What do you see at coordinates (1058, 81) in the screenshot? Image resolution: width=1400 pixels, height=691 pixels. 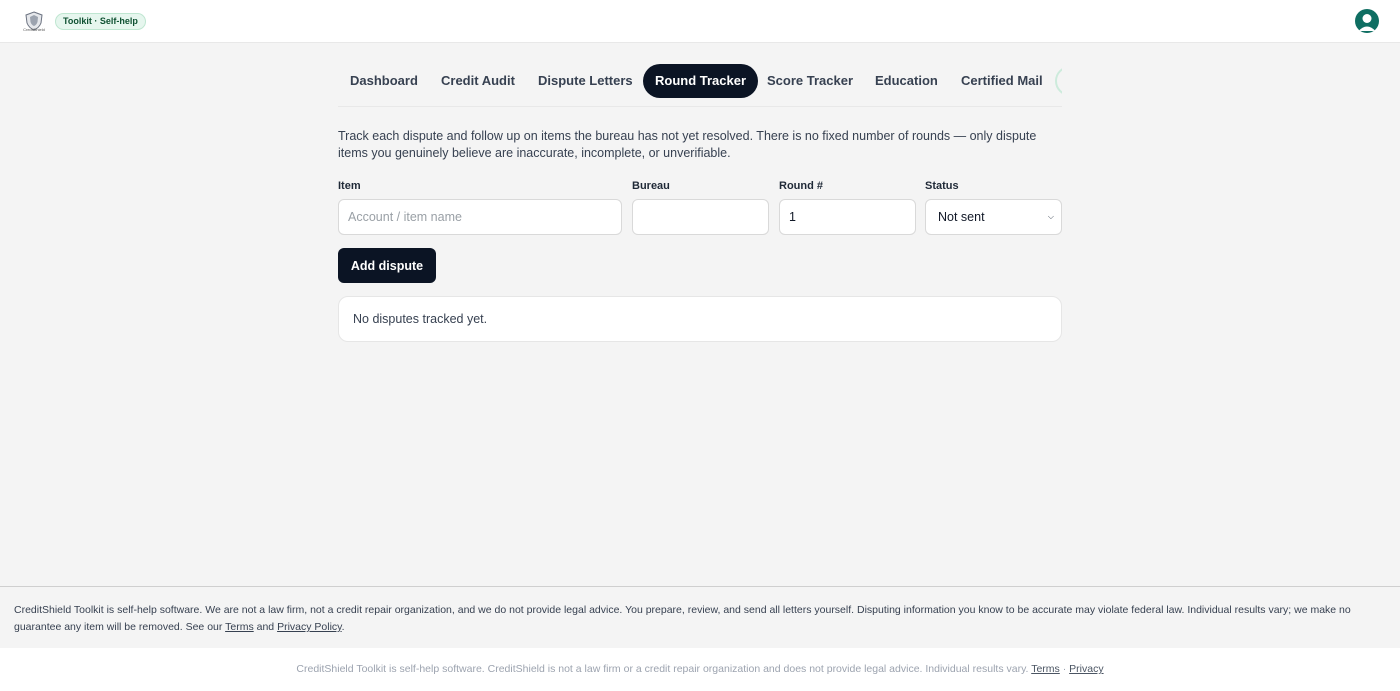 I see `tab-overflow-partial` at bounding box center [1058, 81].